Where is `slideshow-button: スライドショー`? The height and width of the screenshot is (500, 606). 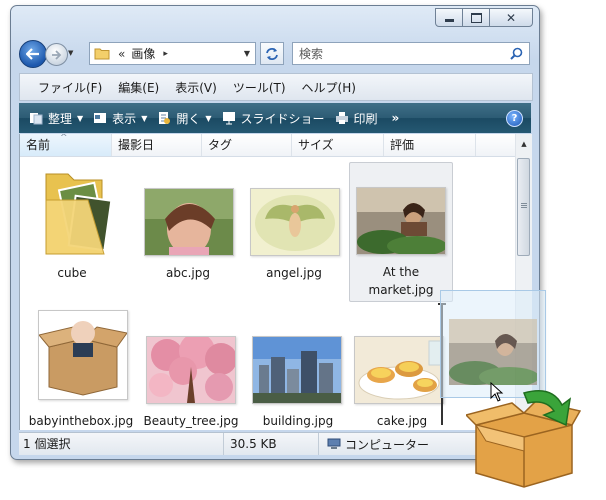 slideshow-button: スライドショー is located at coordinates (273, 118).